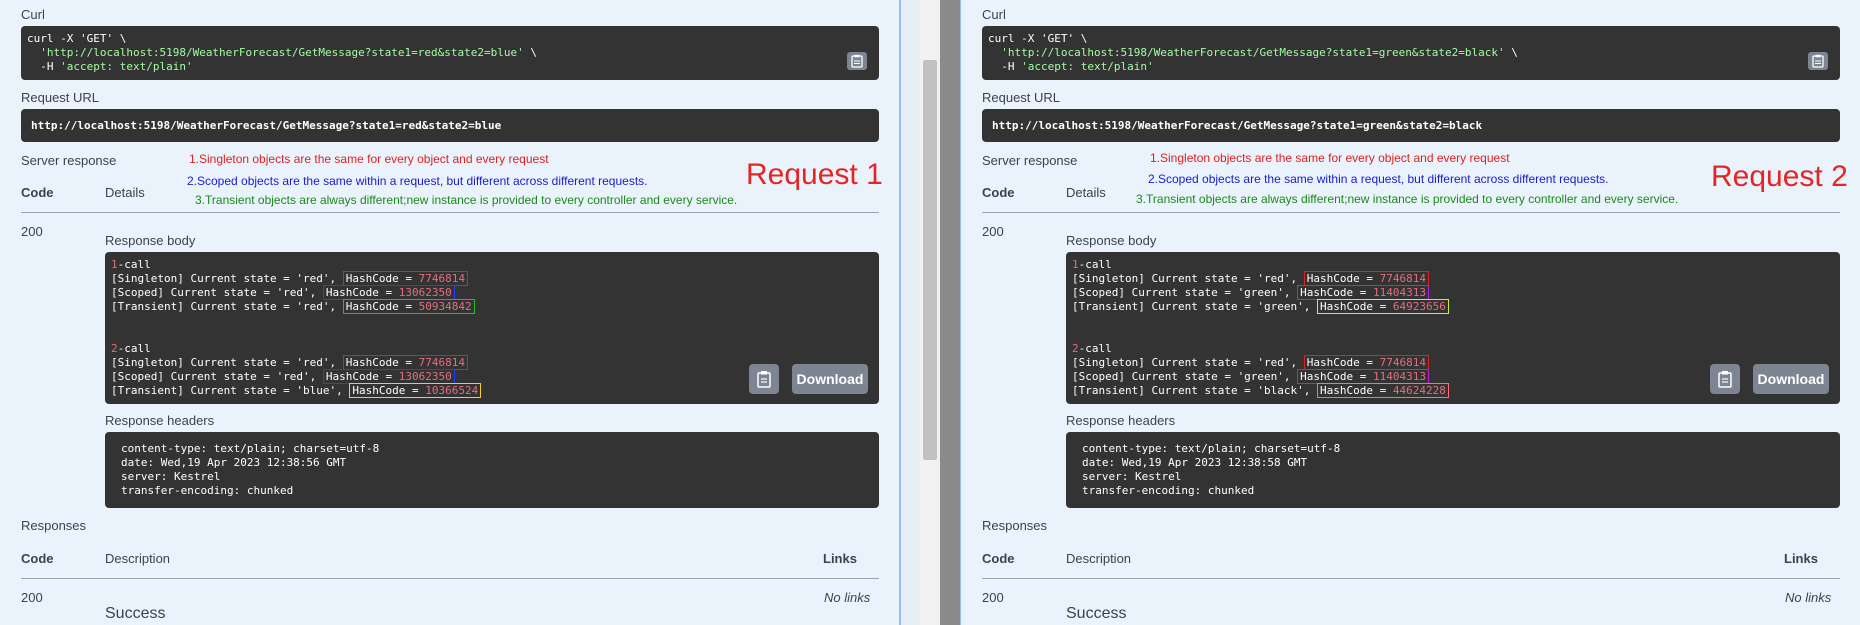 The image size is (1860, 625). Describe the element at coordinates (54, 525) in the screenshot. I see `responses-label: Responses` at that location.